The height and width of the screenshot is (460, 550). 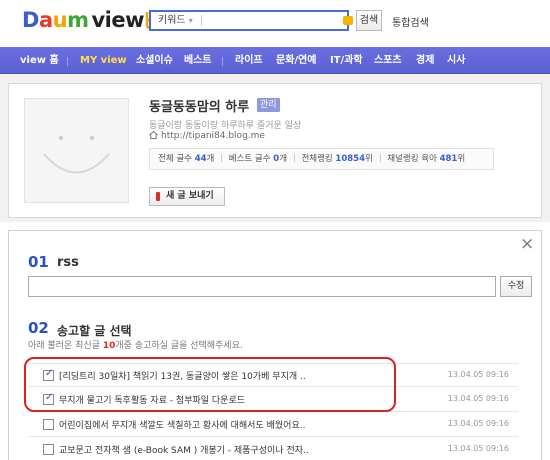 I want to click on header: Daum view 키워드 ▾ 검색 통합검색, so click(x=275, y=22).